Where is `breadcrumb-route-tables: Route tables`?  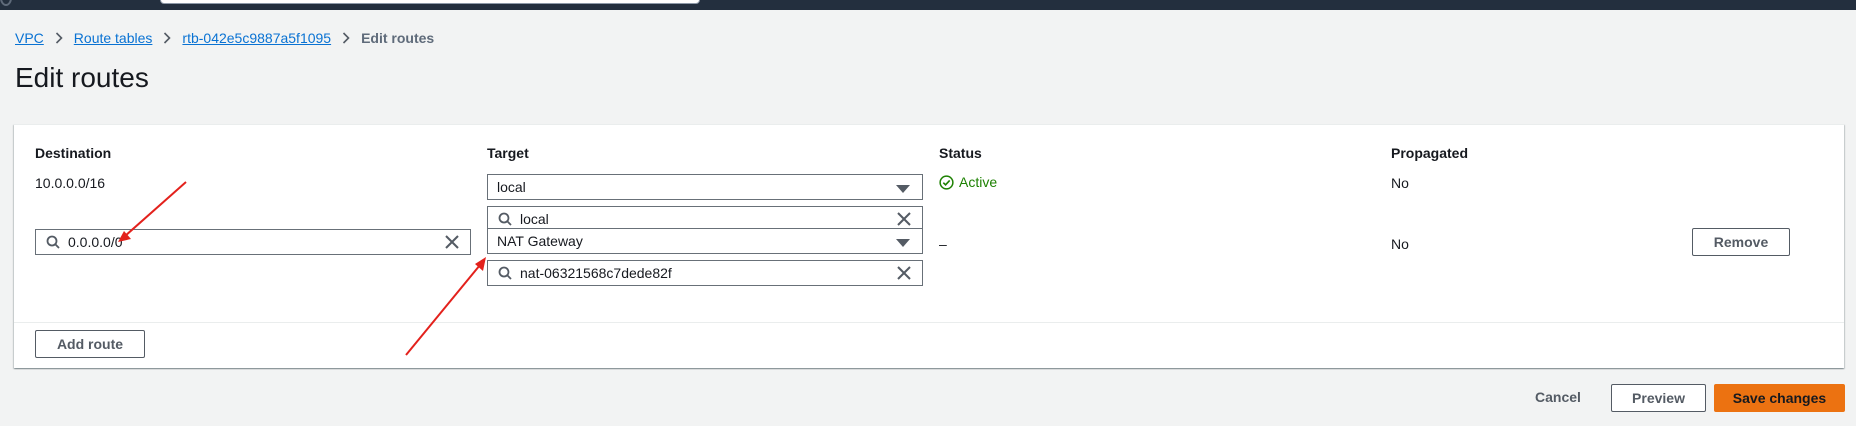 breadcrumb-route-tables: Route tables is located at coordinates (113, 38).